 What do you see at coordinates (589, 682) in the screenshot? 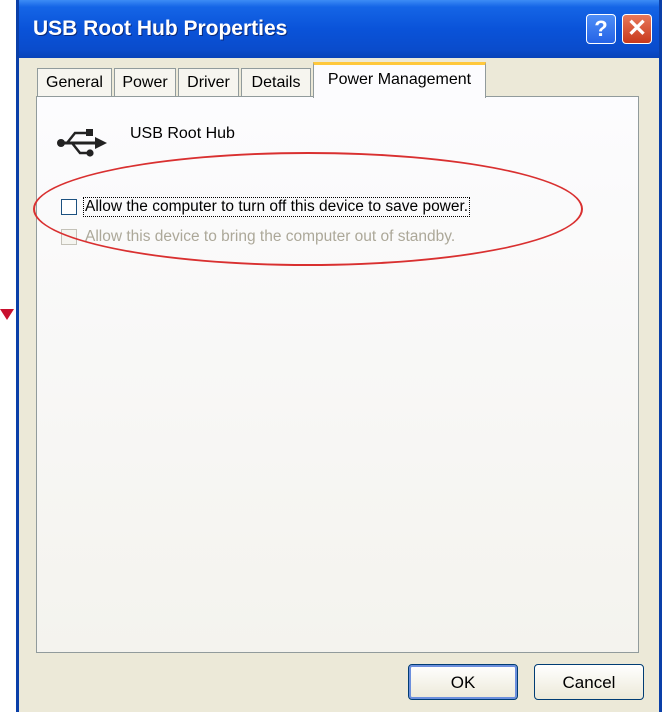
I see `cancel-button: Cancel` at bounding box center [589, 682].